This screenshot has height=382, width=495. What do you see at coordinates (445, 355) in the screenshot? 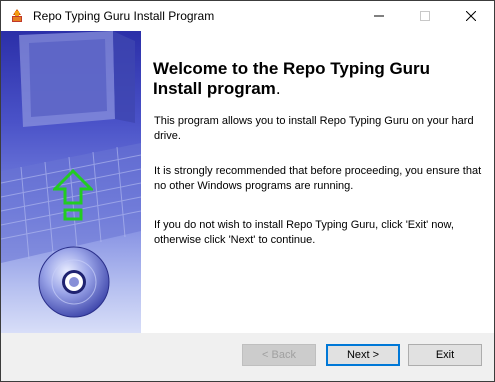
I see `exit-button: Exit` at bounding box center [445, 355].